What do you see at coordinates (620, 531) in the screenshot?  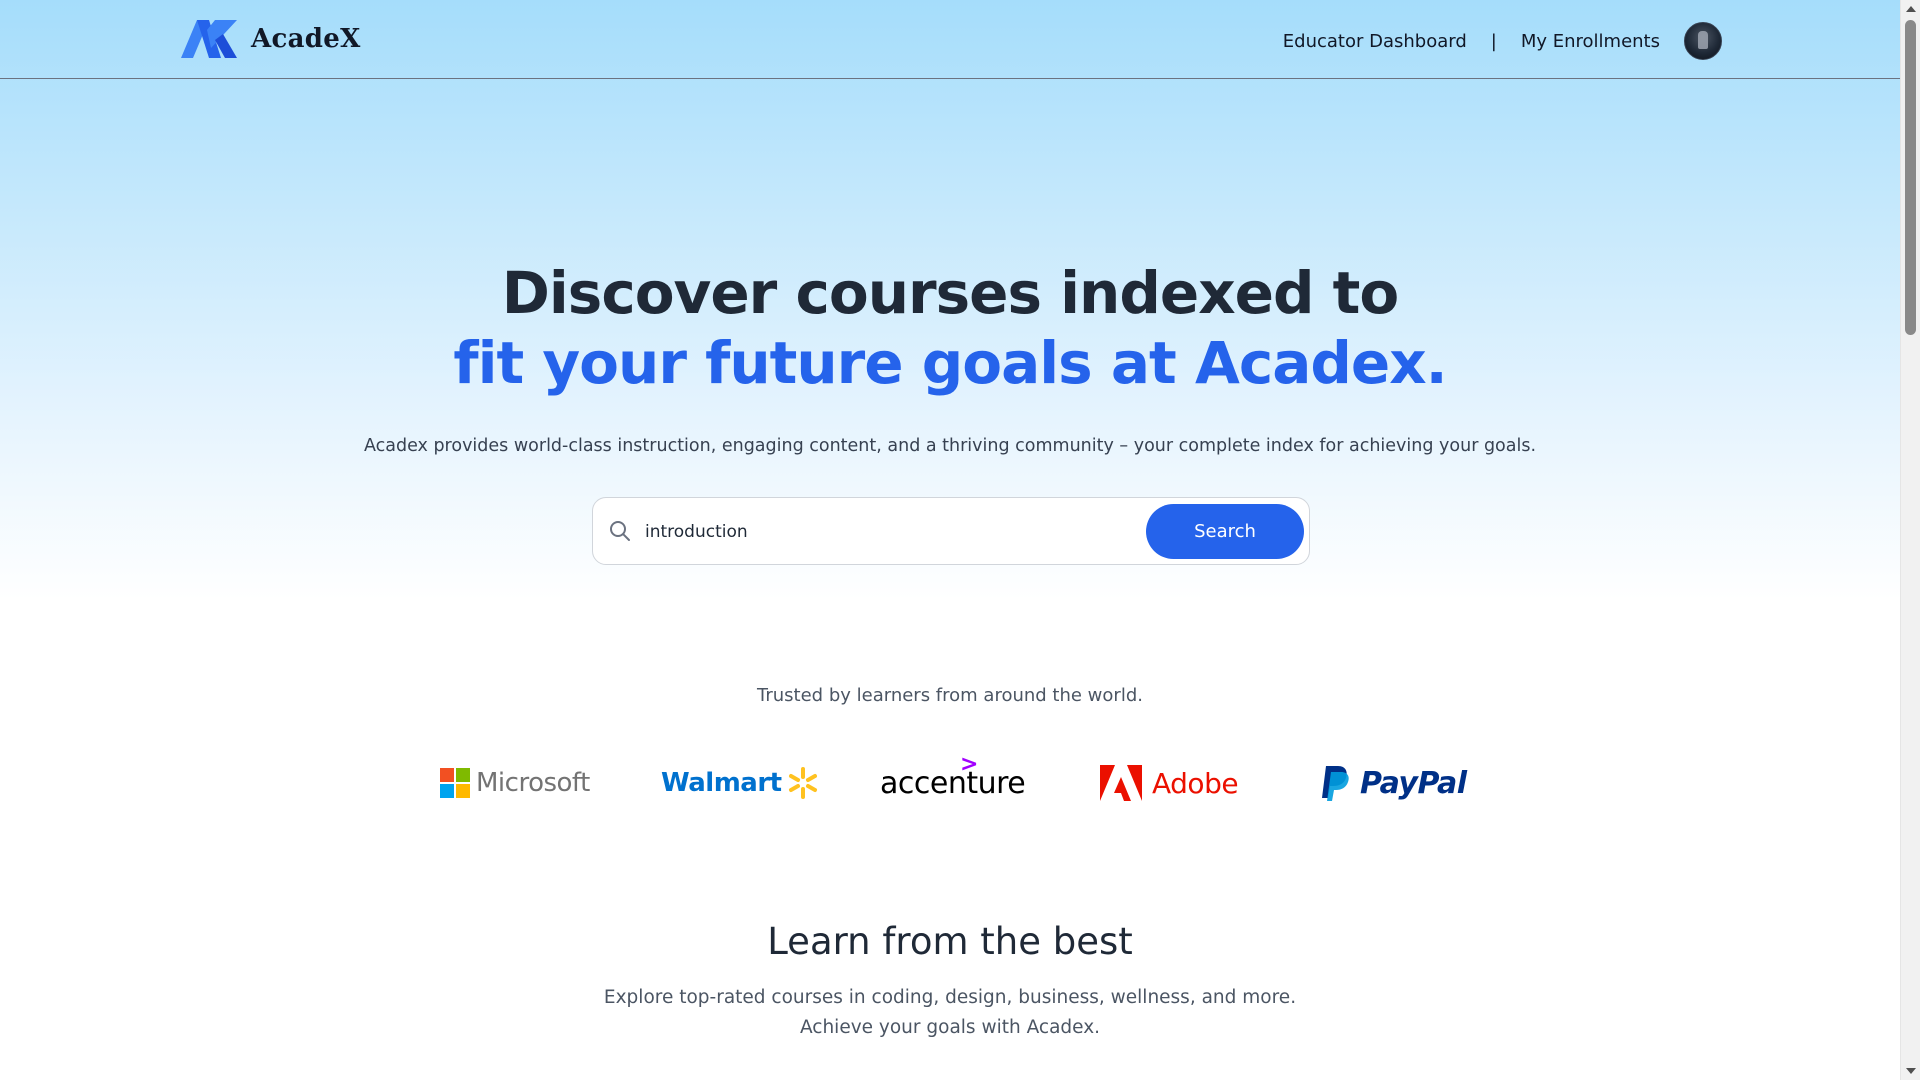 I see `search-icon` at bounding box center [620, 531].